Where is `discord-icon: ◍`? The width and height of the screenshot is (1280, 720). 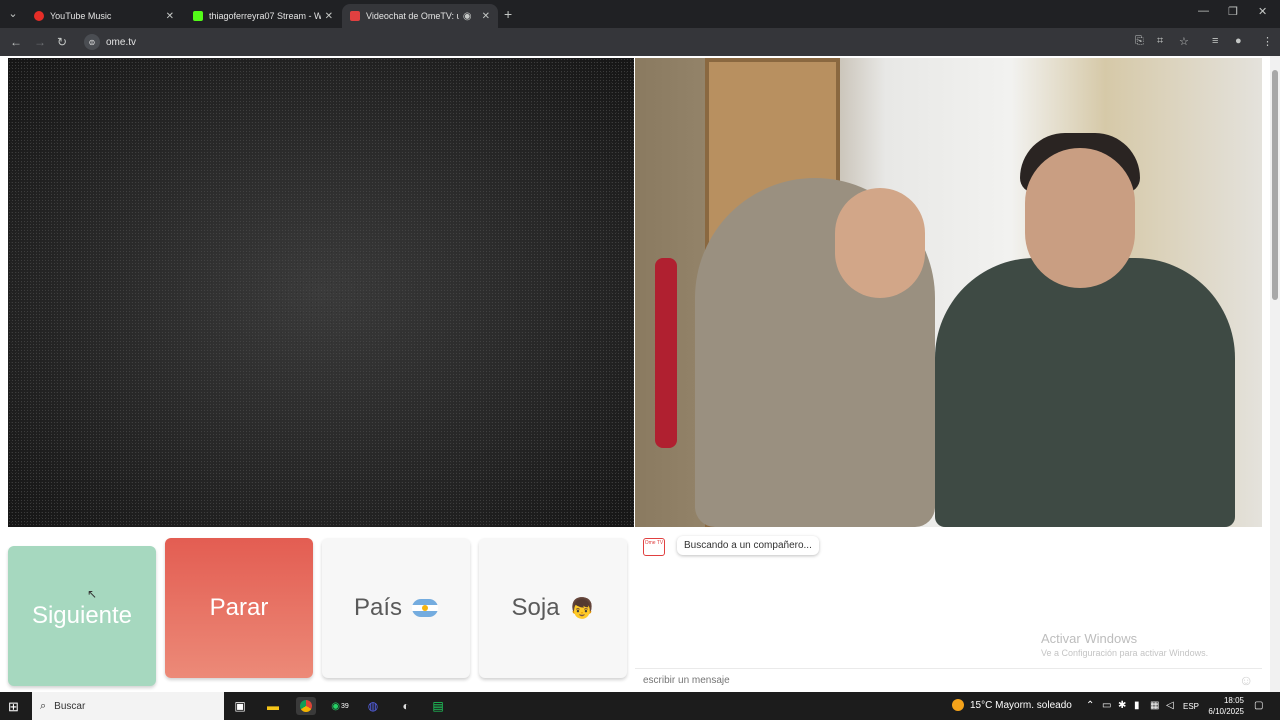
discord-icon: ◍ is located at coordinates (373, 706).